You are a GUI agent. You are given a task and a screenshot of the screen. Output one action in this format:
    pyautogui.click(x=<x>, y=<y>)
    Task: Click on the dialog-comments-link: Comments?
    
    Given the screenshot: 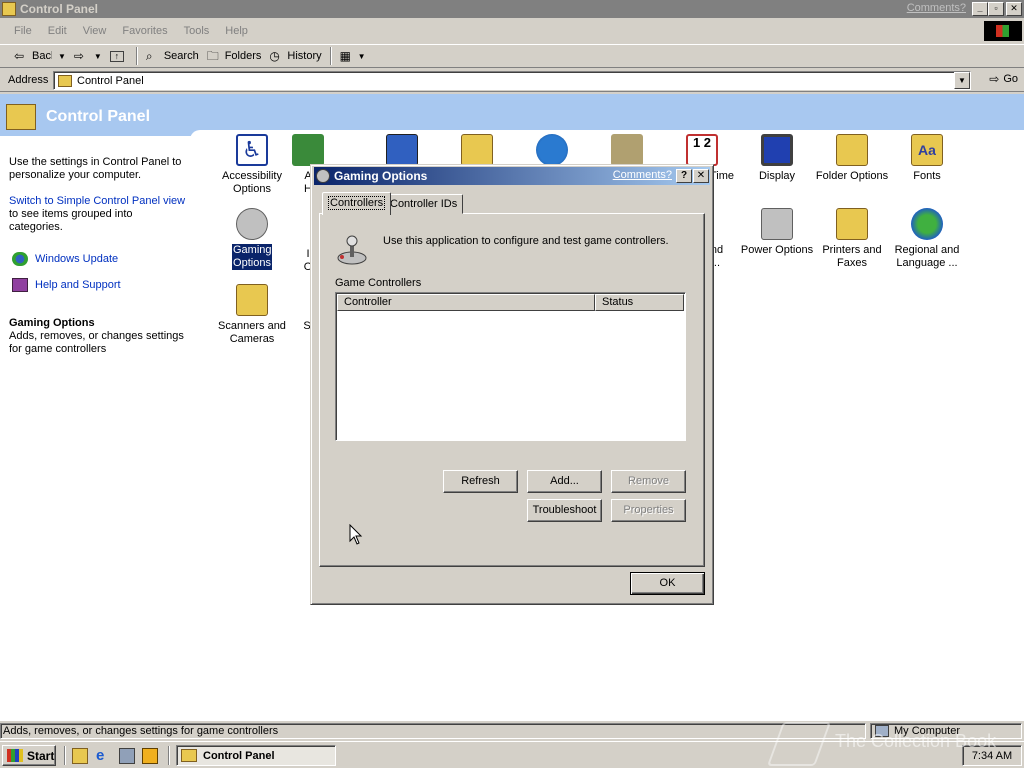 What is the action you would take?
    pyautogui.click(x=642, y=175)
    